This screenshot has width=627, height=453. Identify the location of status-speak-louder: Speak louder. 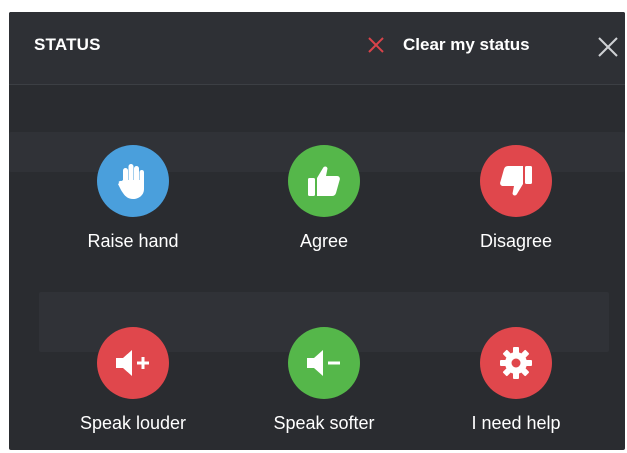
(133, 380).